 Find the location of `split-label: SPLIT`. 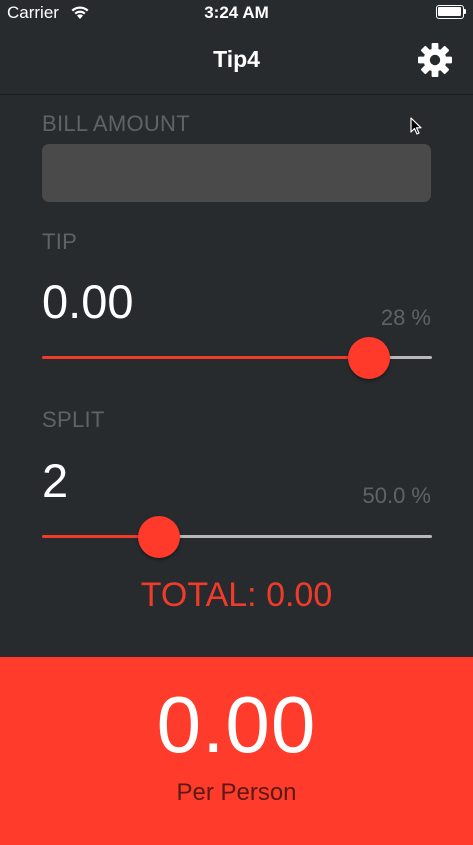

split-label: SPLIT is located at coordinates (73, 419).